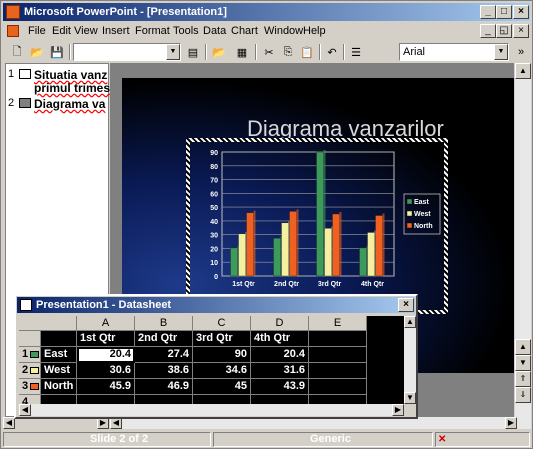 The height and width of the screenshot is (449, 533). I want to click on menu-file: File, so click(37, 31).